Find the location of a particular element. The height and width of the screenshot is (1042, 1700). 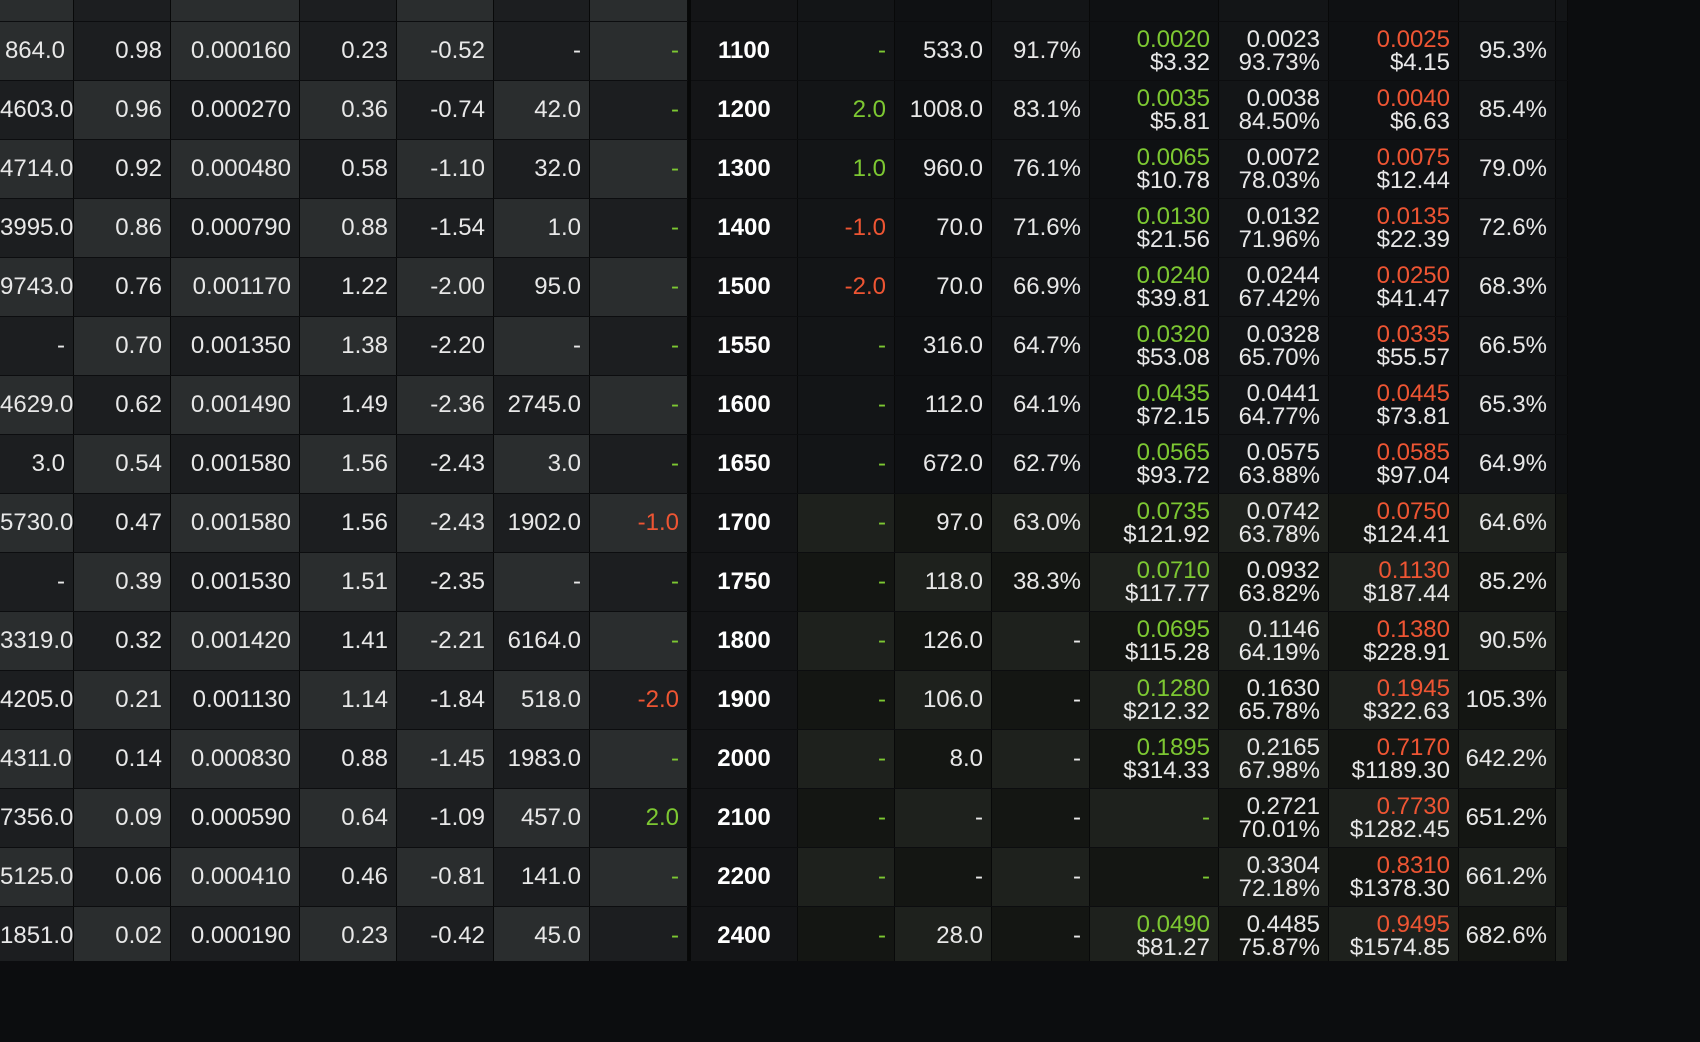

mark: 0.0038 84.50% is located at coordinates (1274, 110).